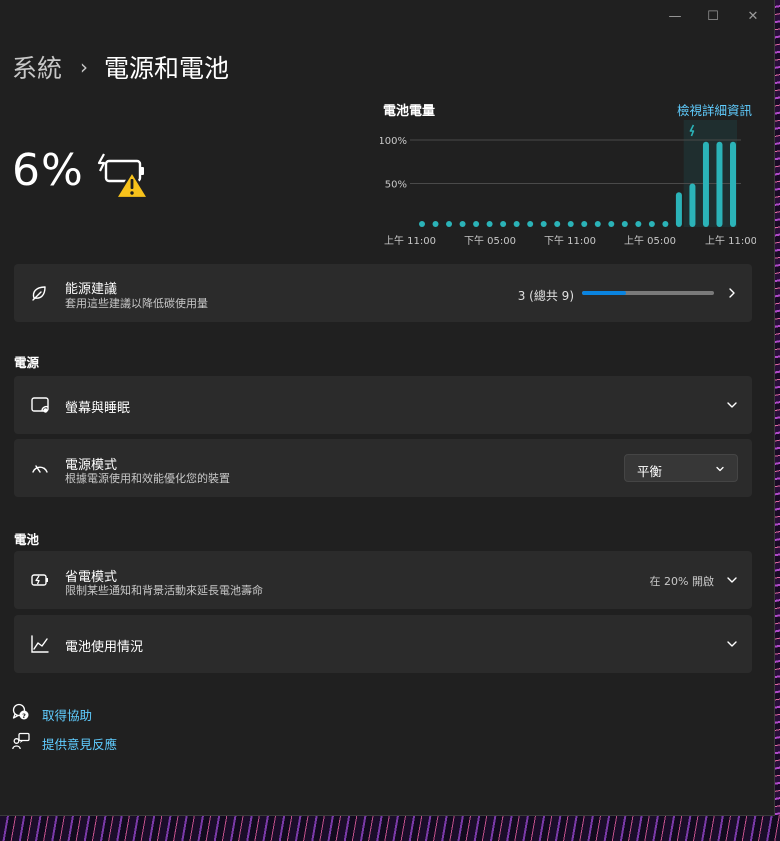  Describe the element at coordinates (545, 296) in the screenshot. I see `energy-progress-text: 3 (總共 9)` at that location.